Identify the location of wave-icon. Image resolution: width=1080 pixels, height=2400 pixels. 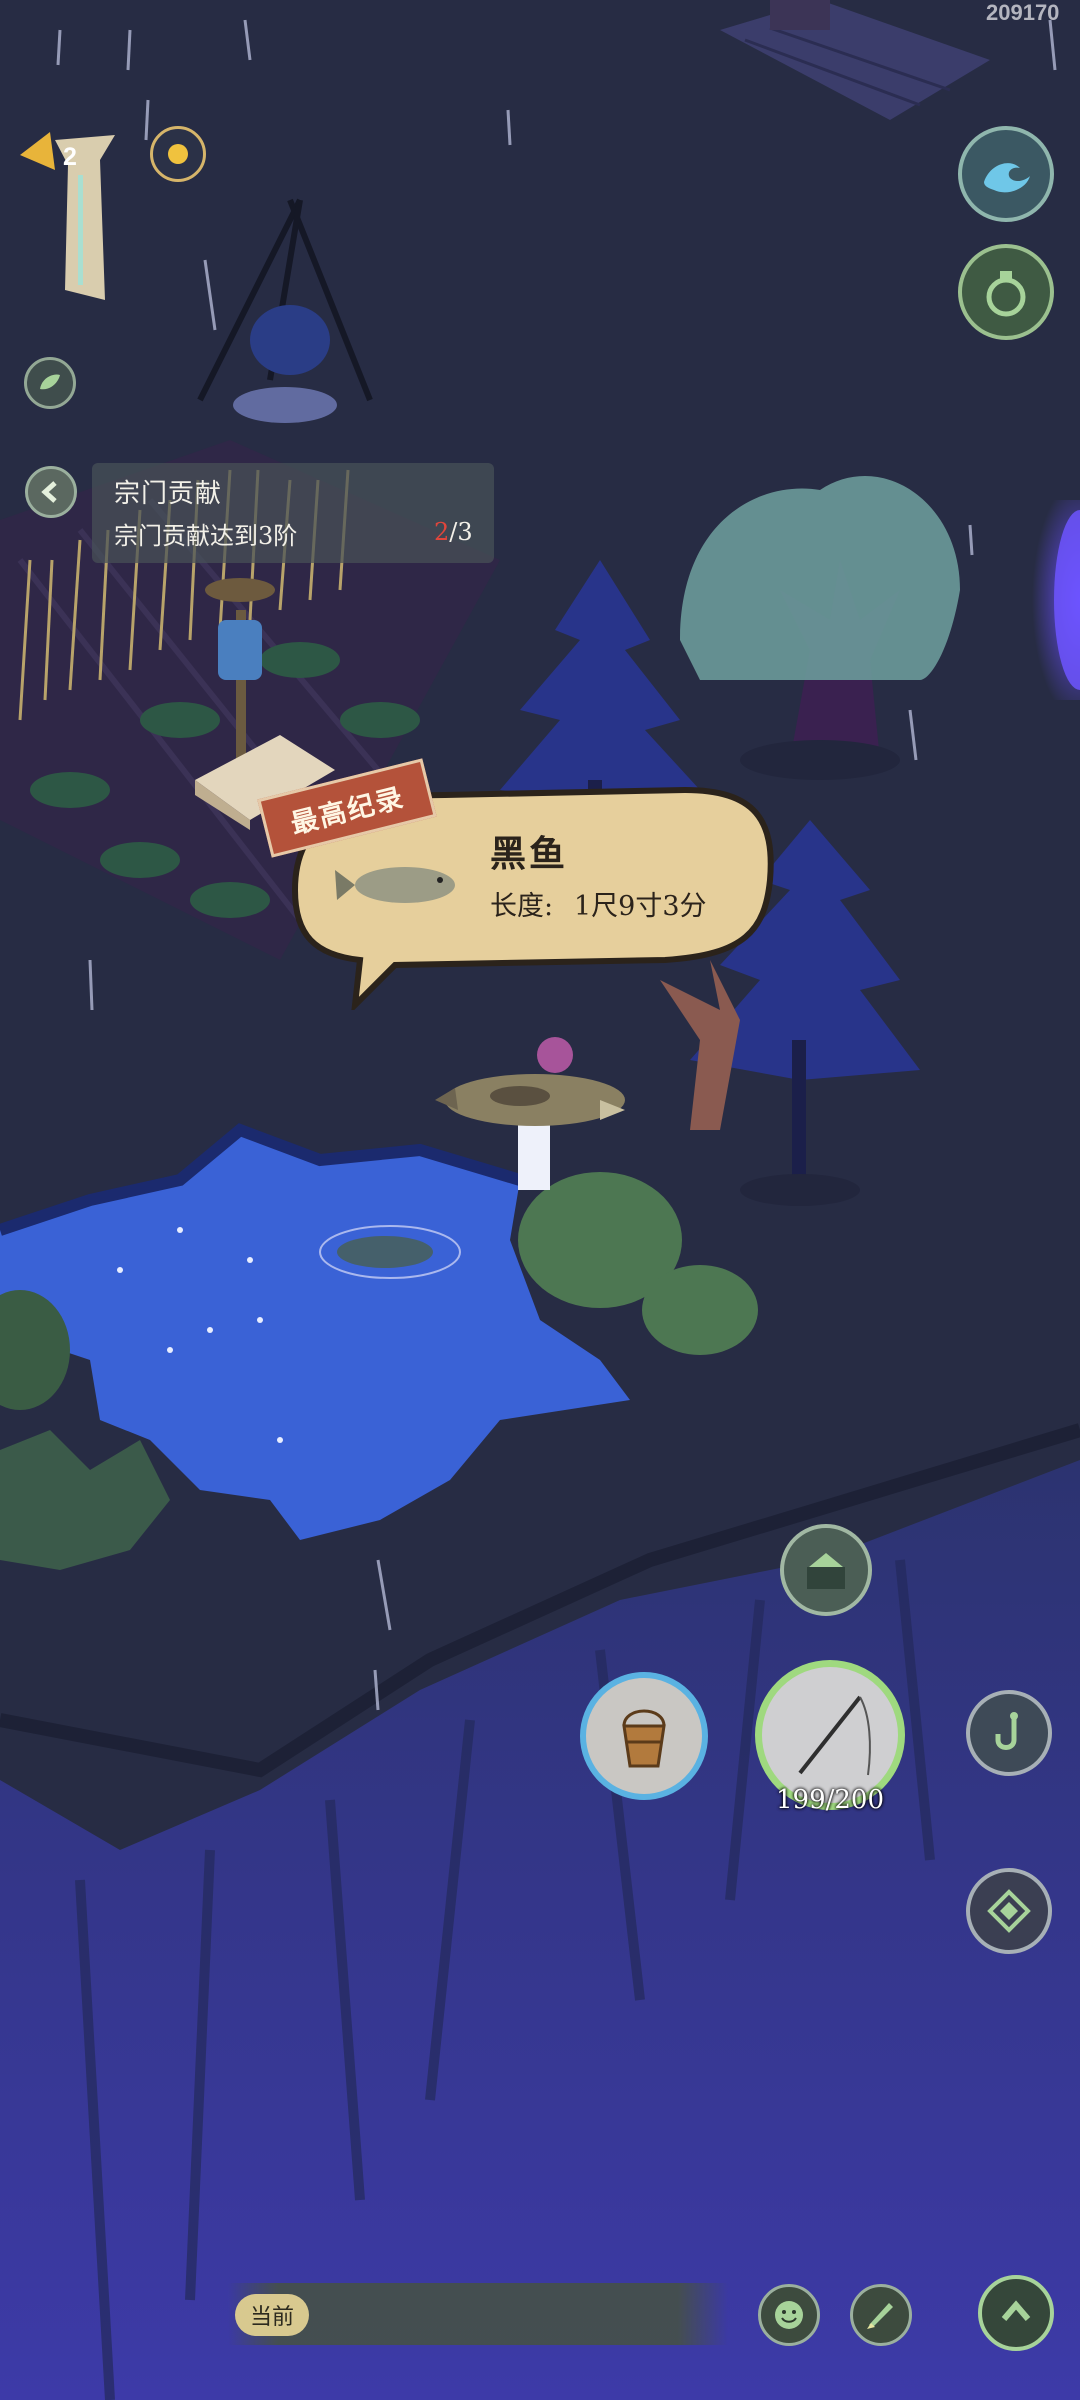
(1007, 178).